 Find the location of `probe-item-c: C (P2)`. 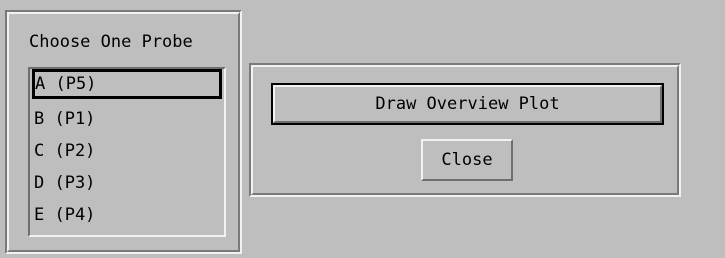

probe-item-c: C (P2) is located at coordinates (127, 151).